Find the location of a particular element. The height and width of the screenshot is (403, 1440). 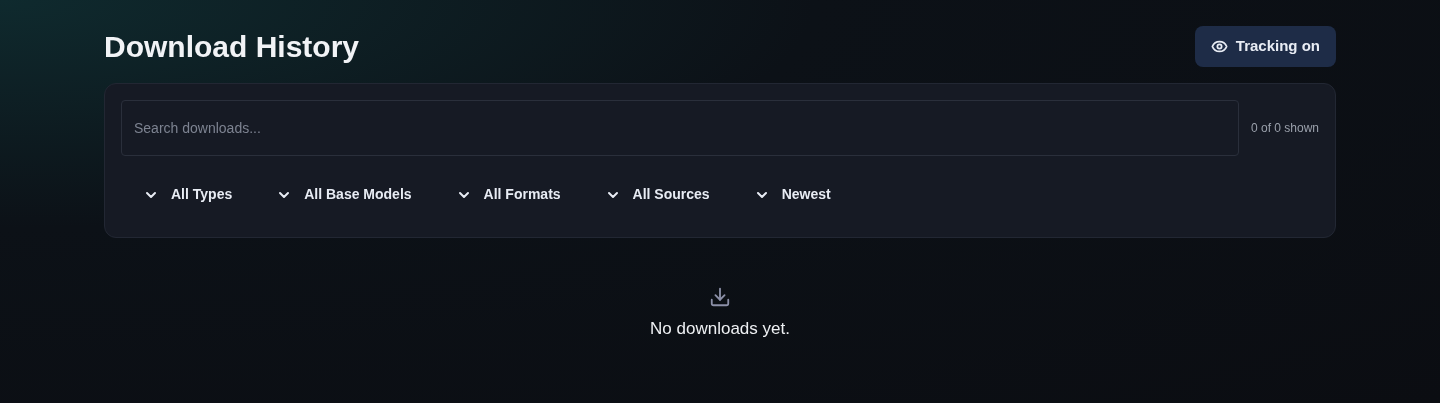

filter-dropdown: All Formats is located at coordinates (508, 194).